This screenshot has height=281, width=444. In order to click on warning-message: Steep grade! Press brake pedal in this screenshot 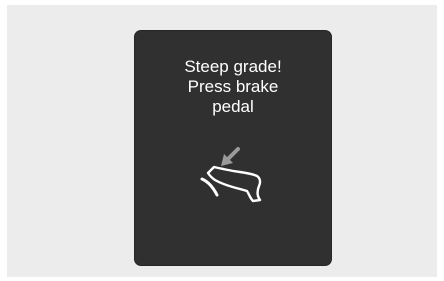, I will do `click(233, 87)`.